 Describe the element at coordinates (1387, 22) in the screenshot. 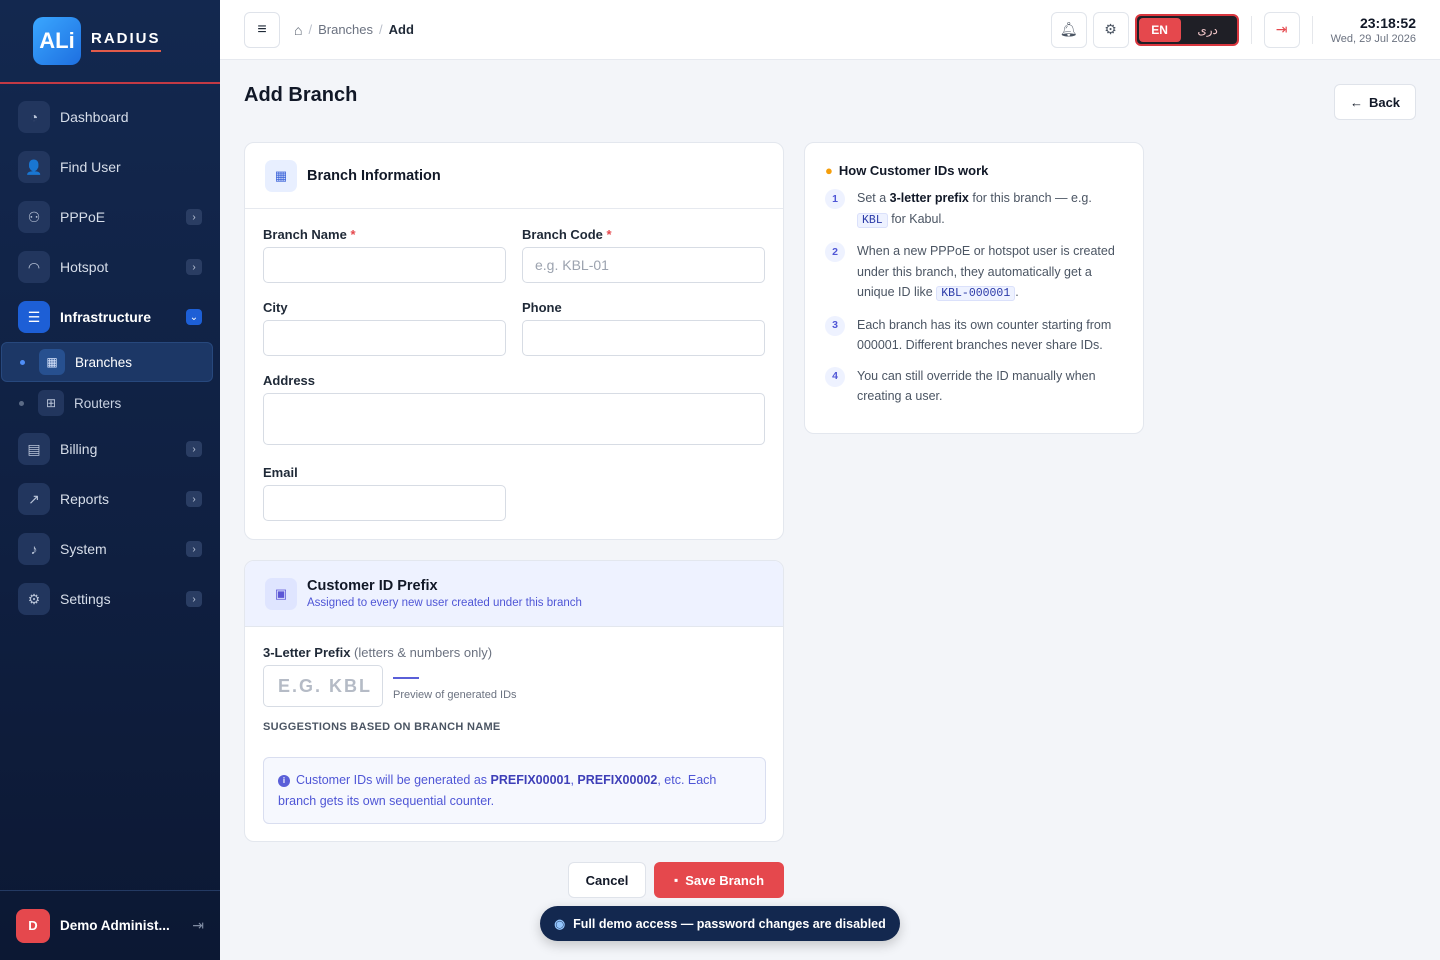

I see `clock-time: 23:18:52` at that location.